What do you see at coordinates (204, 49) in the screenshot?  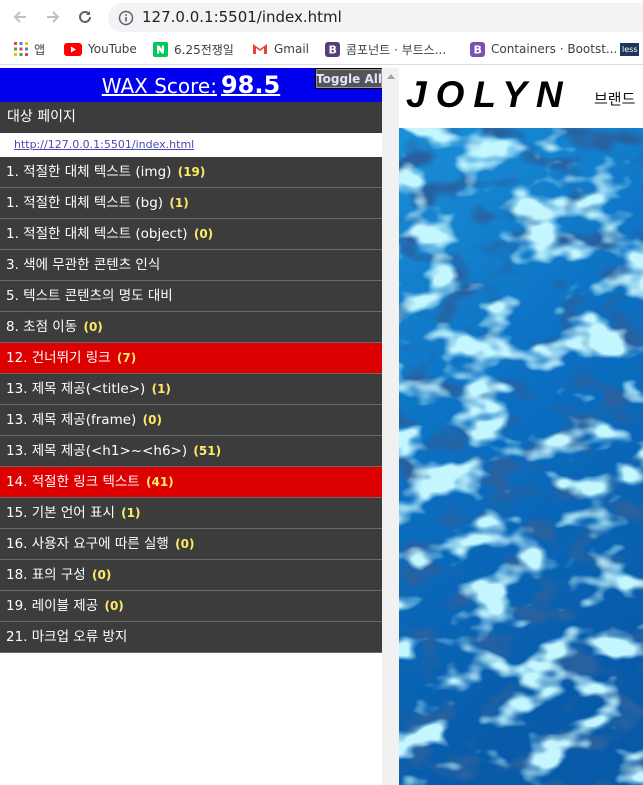 I see `bookmark-label: 6.25전쟁일` at bounding box center [204, 49].